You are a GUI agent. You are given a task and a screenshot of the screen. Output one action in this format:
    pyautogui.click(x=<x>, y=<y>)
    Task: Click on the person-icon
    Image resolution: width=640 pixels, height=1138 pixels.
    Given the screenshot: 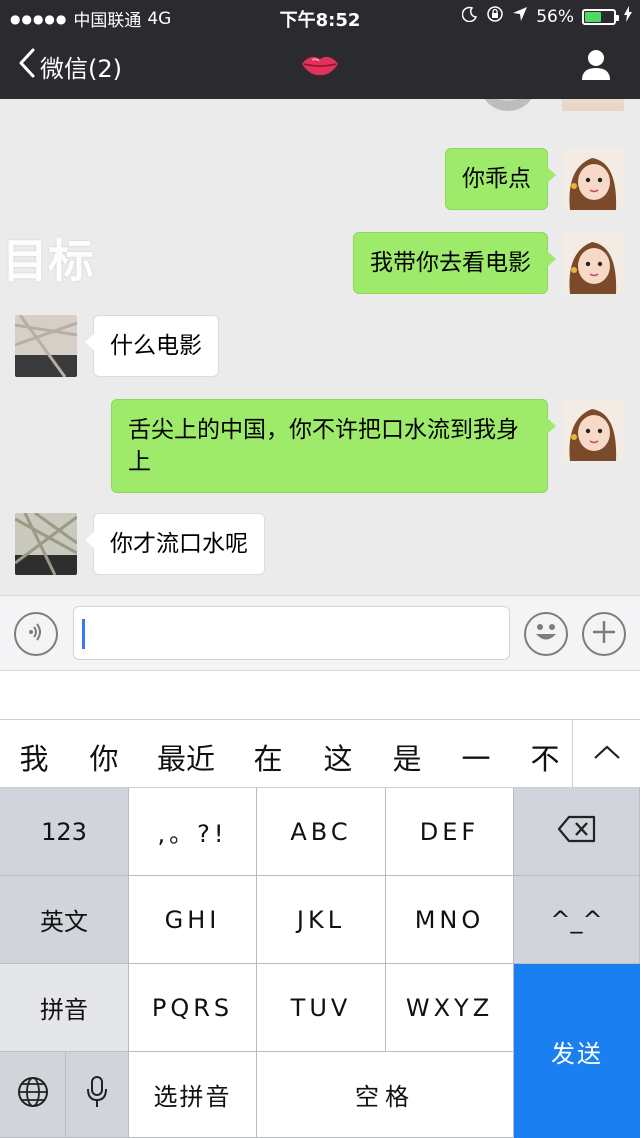 What is the action you would take?
    pyautogui.click(x=596, y=65)
    